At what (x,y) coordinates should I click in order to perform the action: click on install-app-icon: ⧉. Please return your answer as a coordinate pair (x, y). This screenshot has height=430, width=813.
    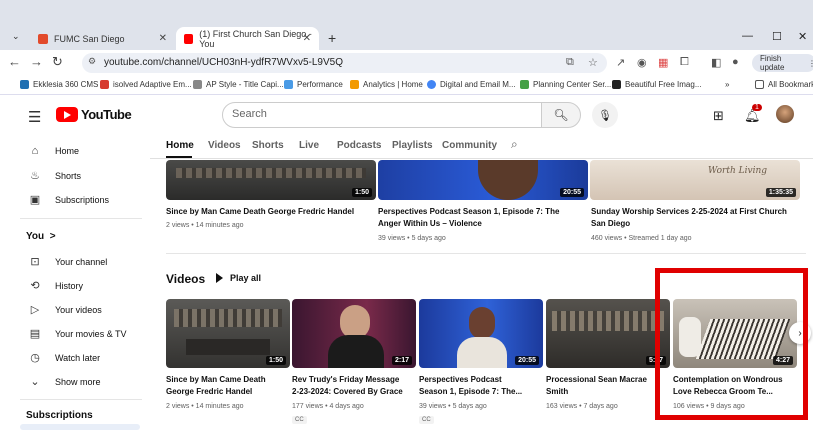
    Looking at the image, I should click on (570, 62).